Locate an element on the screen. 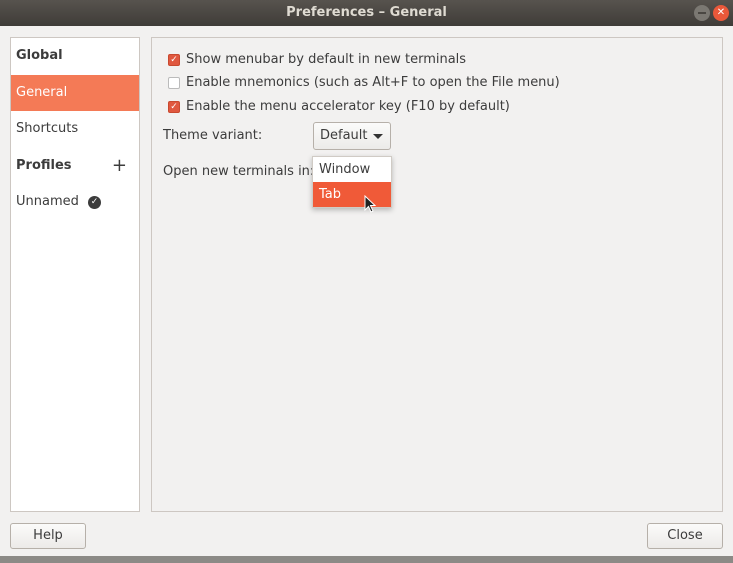  theme-variant-value: Default is located at coordinates (344, 135).